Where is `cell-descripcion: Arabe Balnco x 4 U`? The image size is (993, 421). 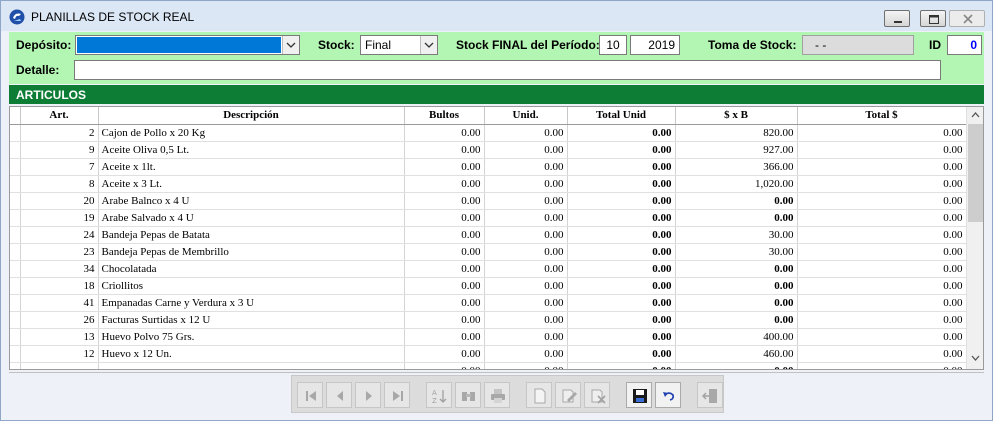
cell-descripcion: Arabe Balnco x 4 U is located at coordinates (251, 201).